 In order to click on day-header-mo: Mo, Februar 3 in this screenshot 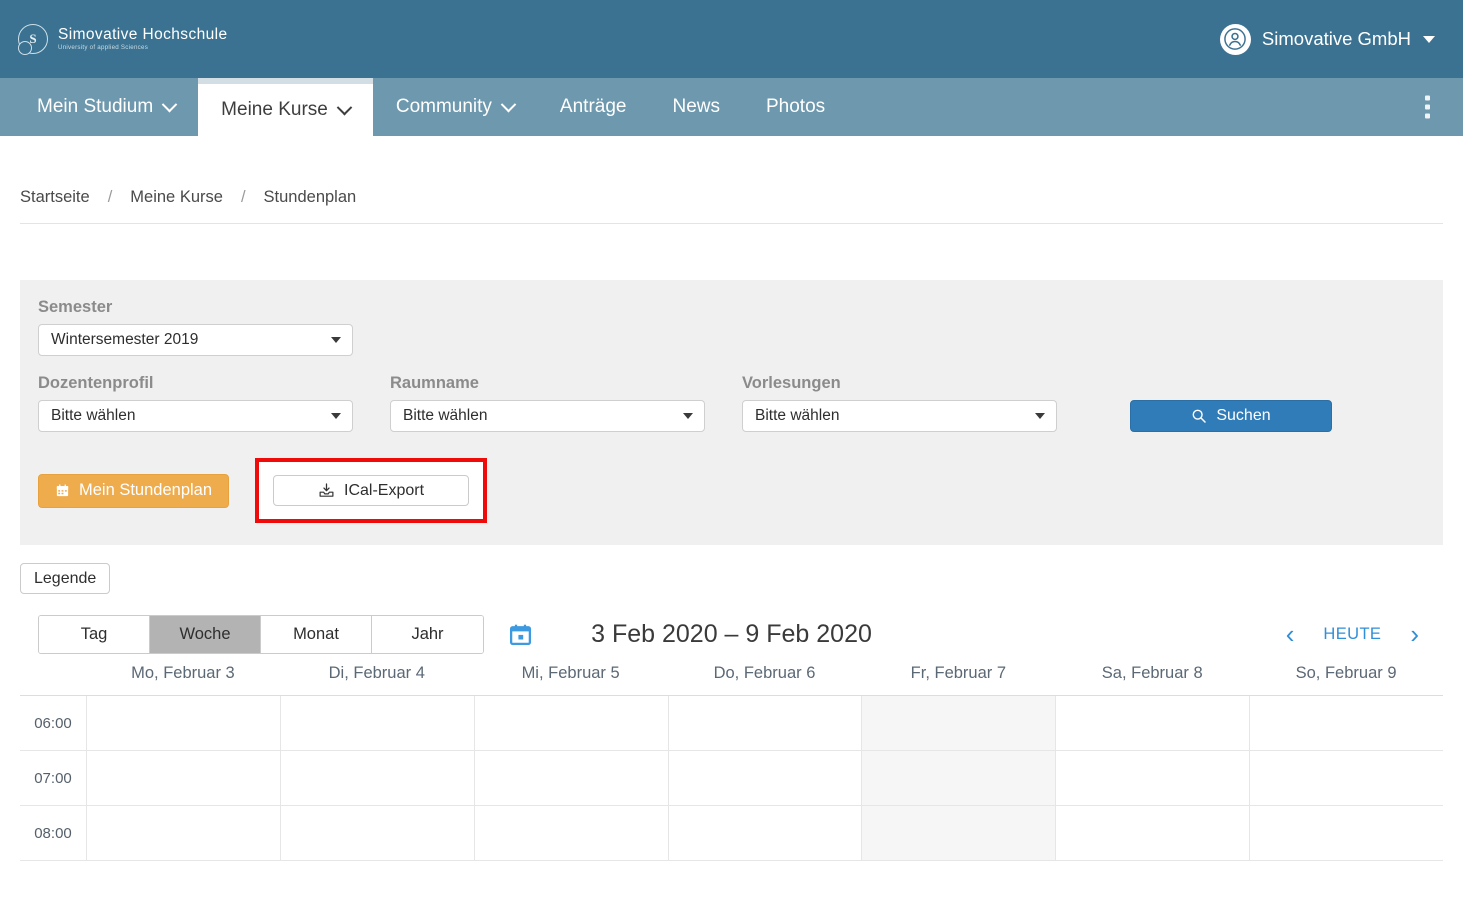, I will do `click(183, 674)`.